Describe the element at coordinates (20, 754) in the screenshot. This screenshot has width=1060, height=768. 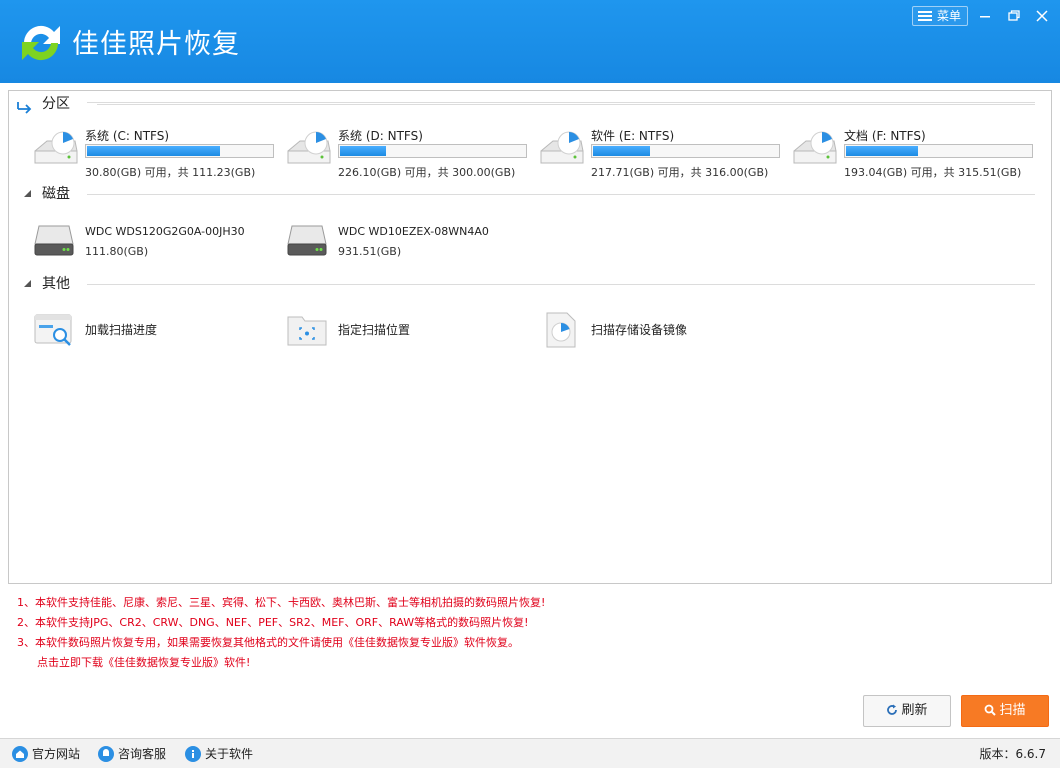
I see `home-icon` at that location.